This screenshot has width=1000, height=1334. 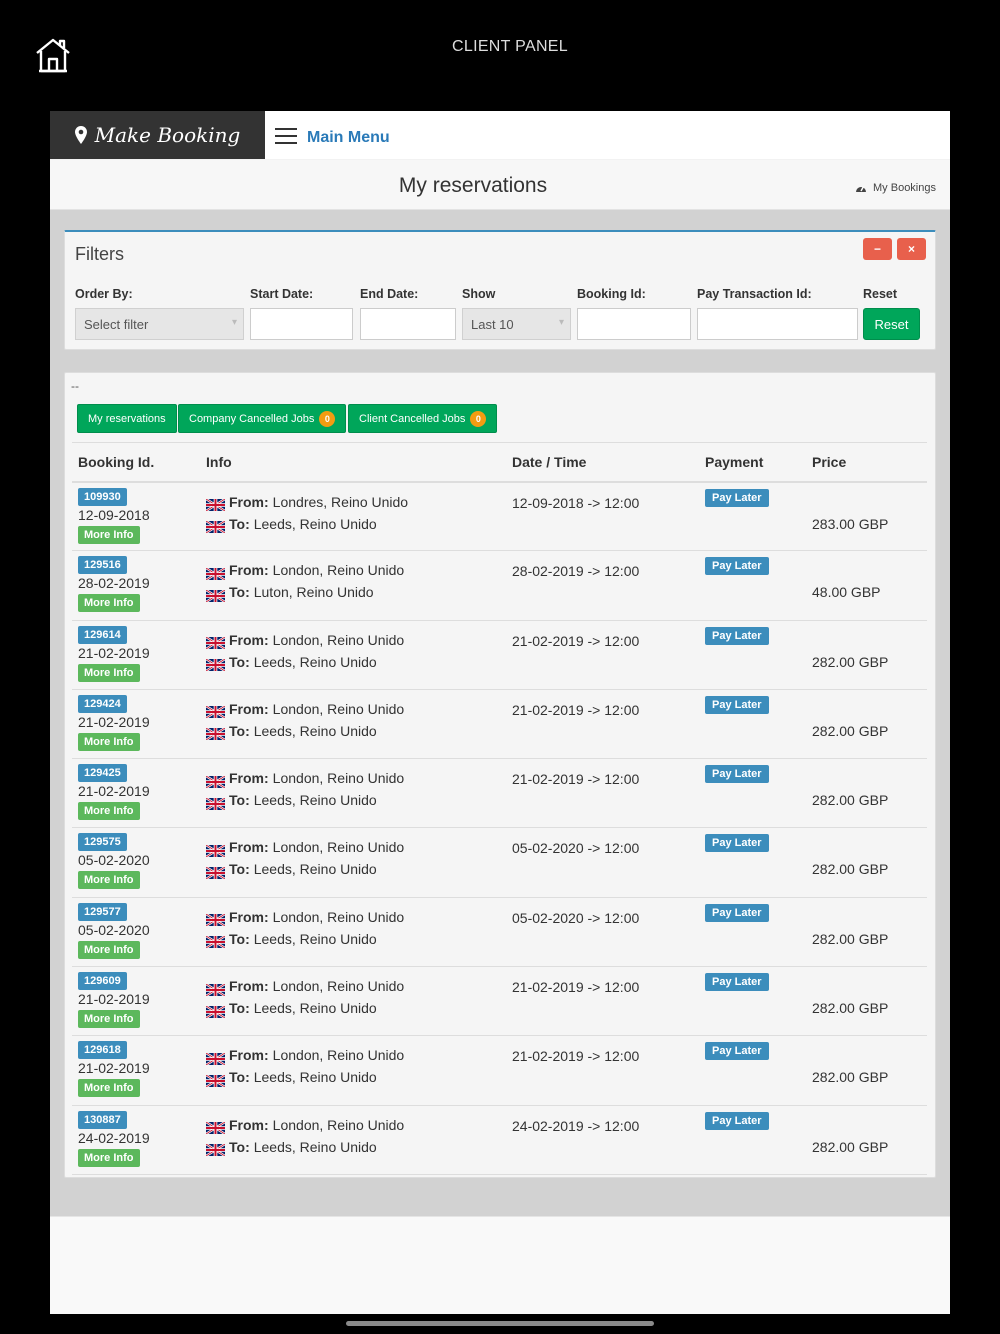 I want to click on start-date-input, so click(x=301, y=324).